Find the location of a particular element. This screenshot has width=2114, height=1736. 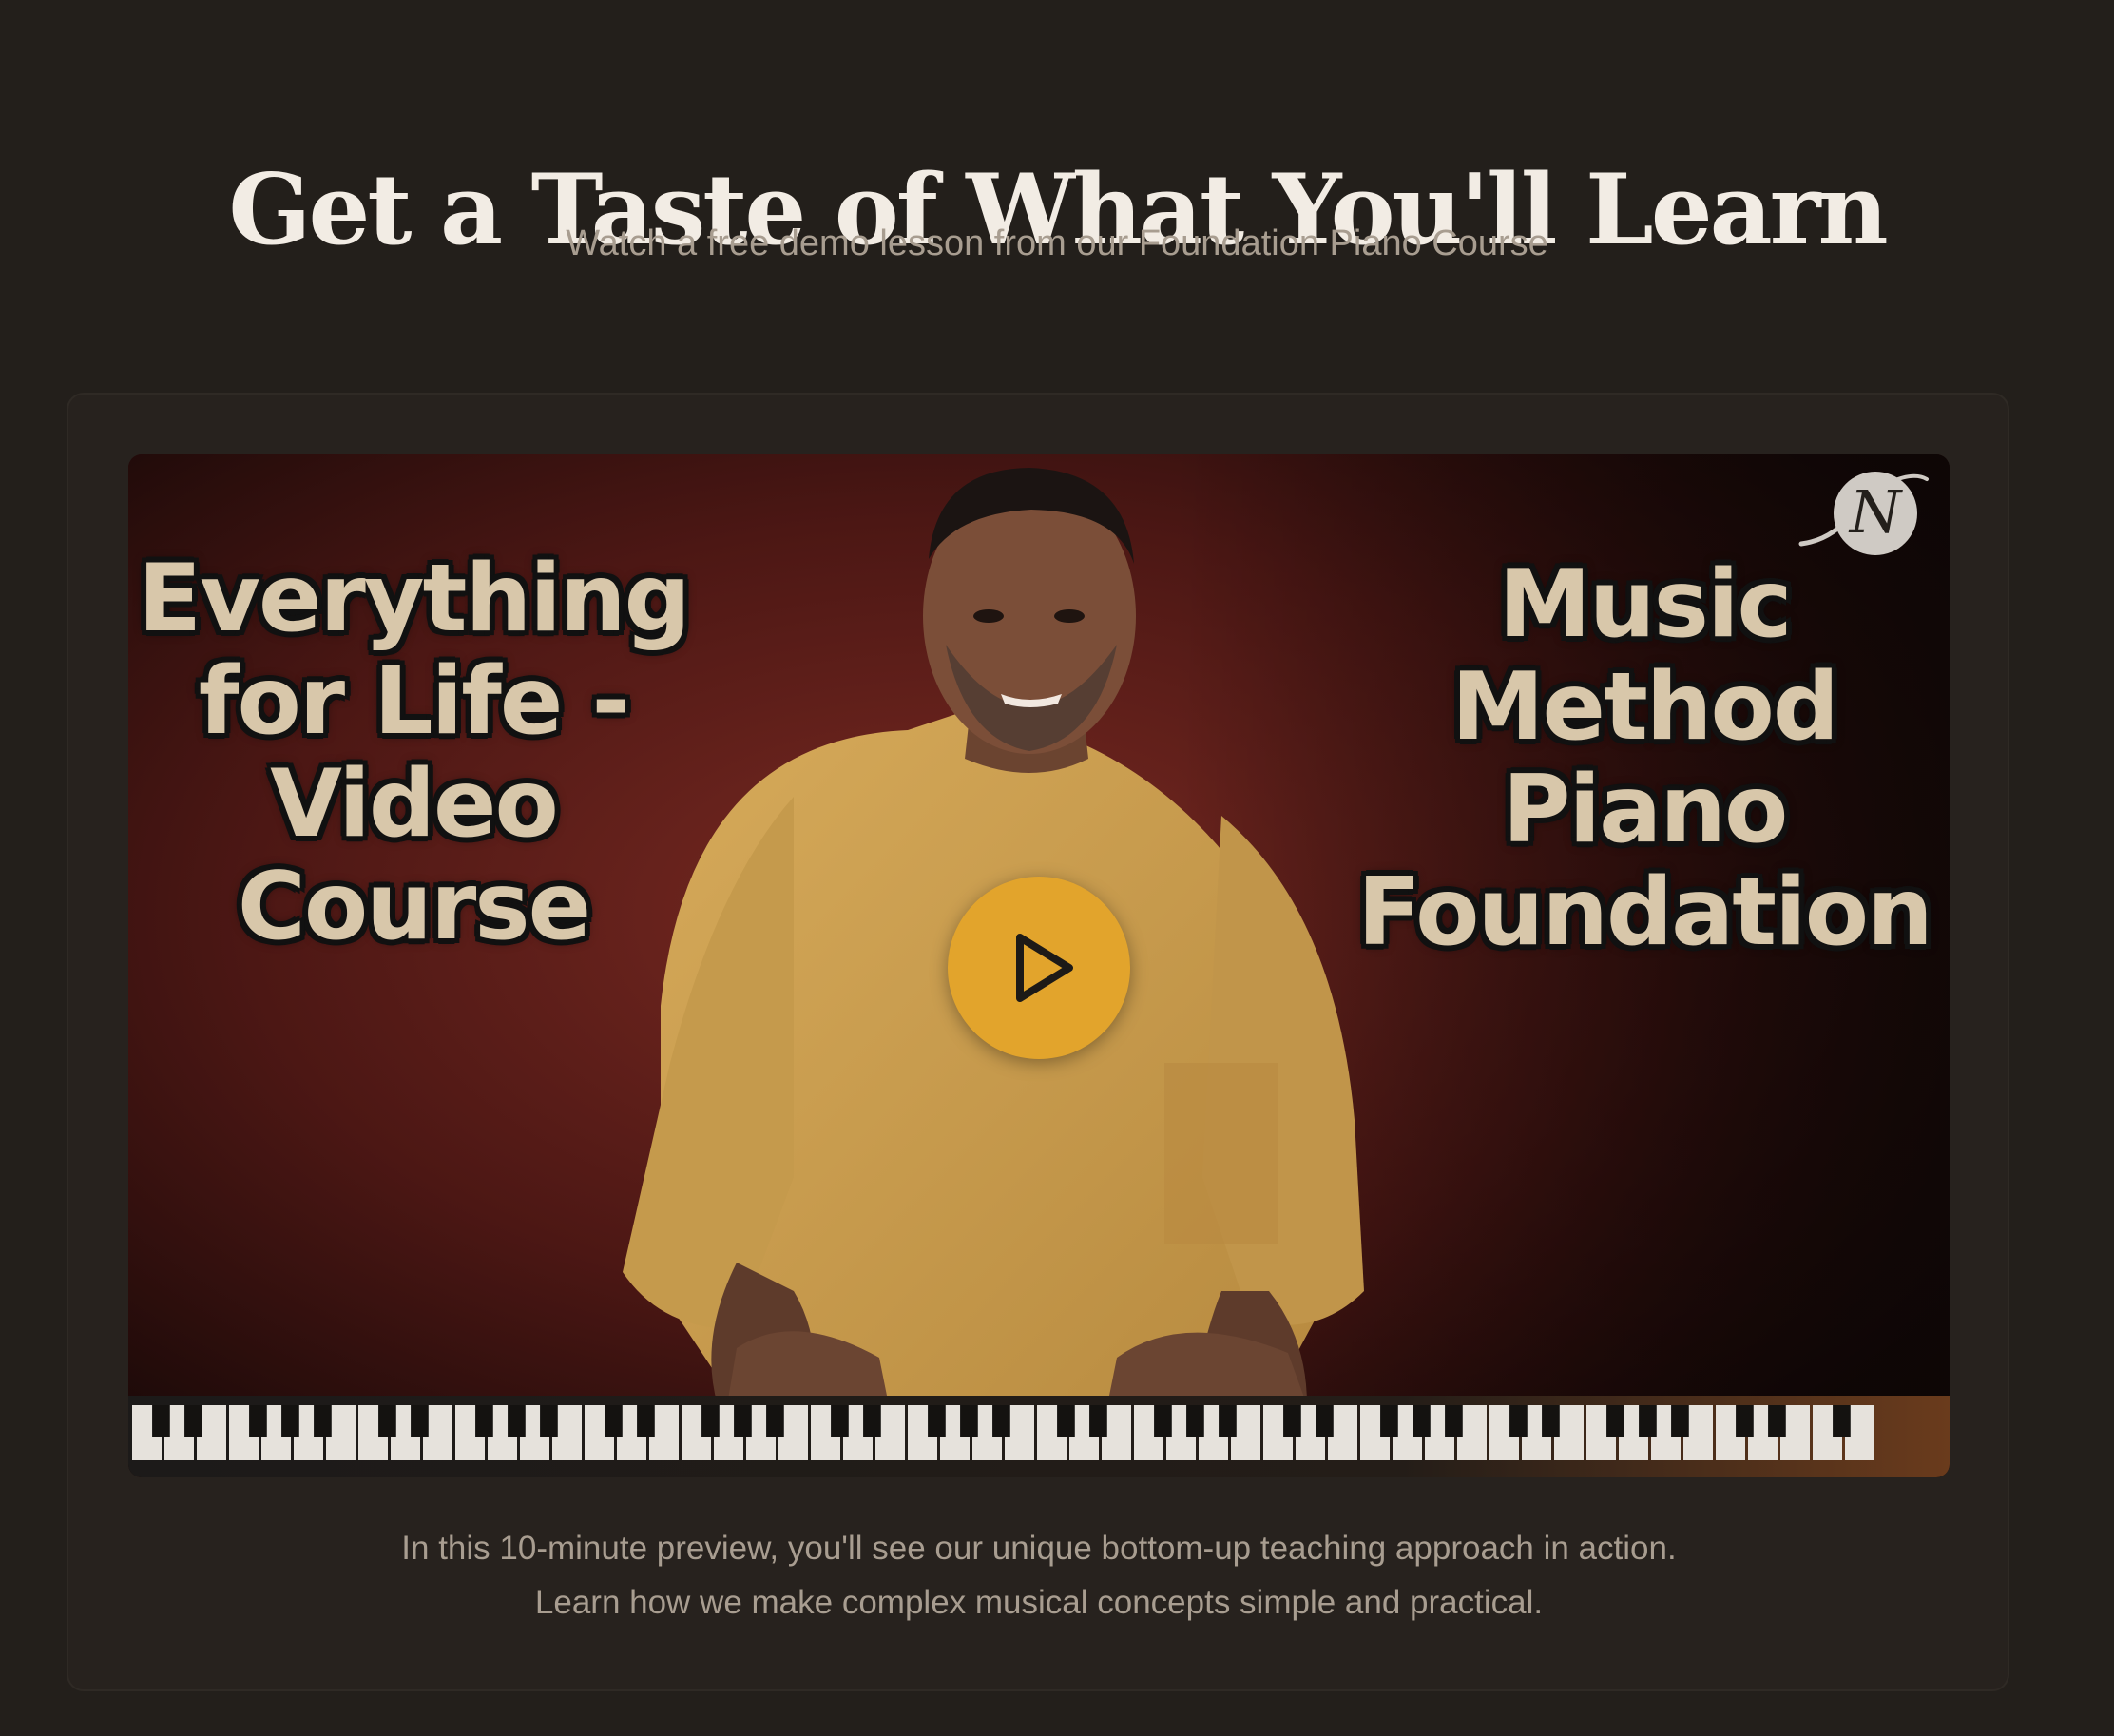

thumbnail-left-line: for Life - is located at coordinates (414, 702).